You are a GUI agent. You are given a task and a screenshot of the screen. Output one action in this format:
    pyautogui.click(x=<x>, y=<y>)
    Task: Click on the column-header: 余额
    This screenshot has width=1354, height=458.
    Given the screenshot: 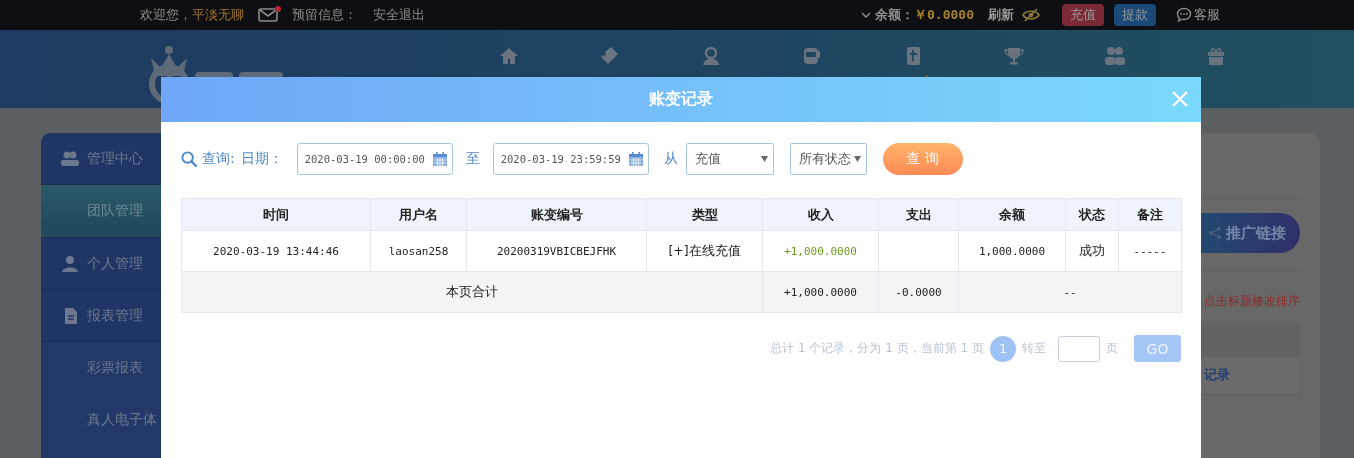 What is the action you would take?
    pyautogui.click(x=1012, y=214)
    